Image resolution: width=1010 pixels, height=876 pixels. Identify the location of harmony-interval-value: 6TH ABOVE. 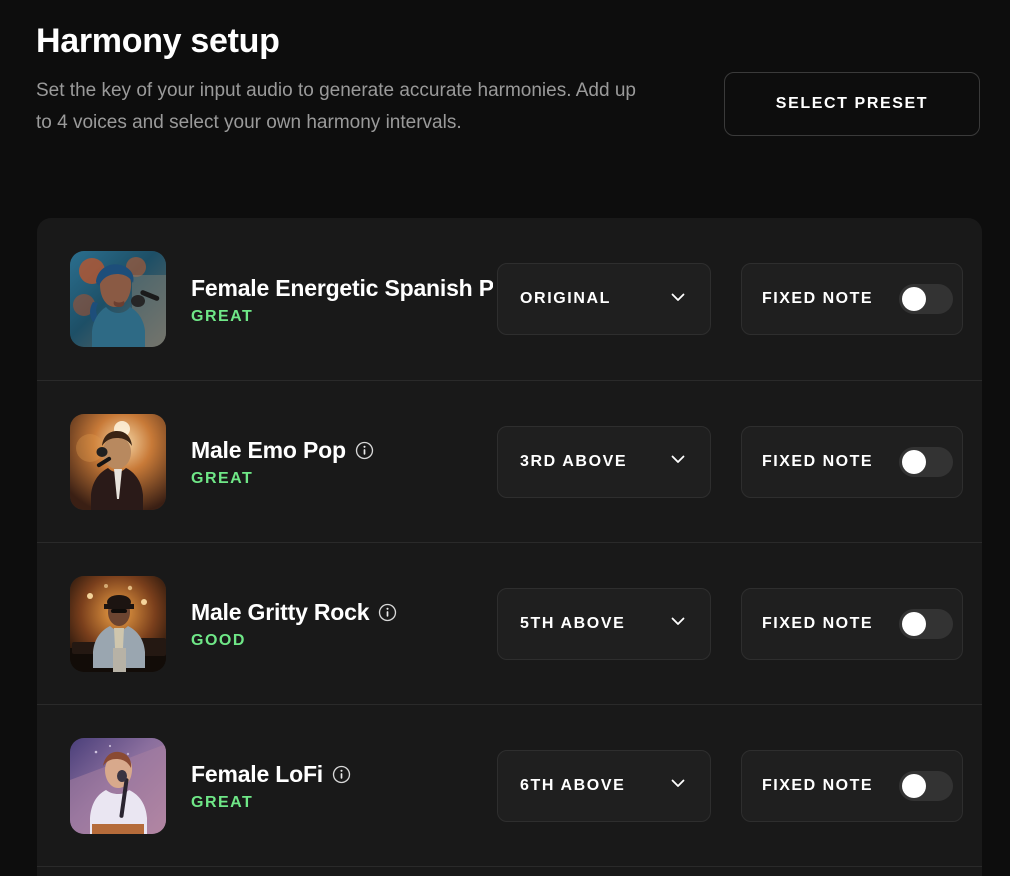
(573, 785).